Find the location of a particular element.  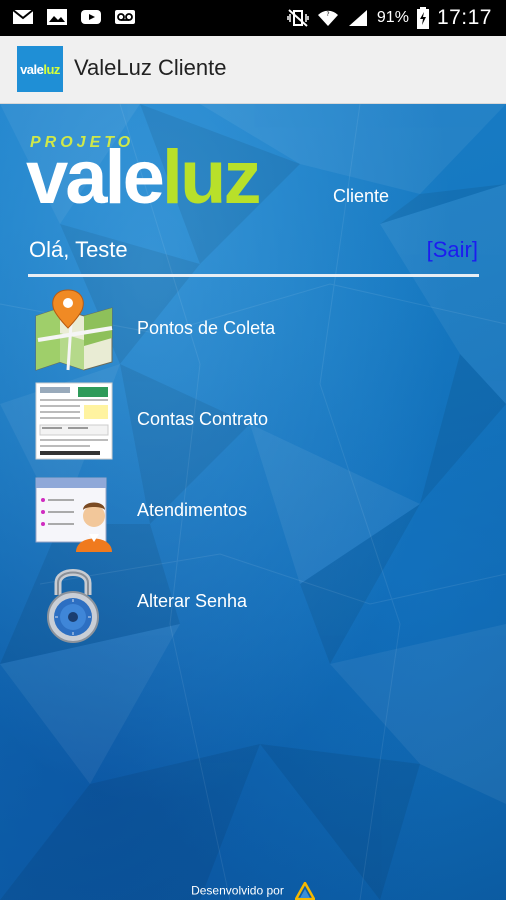

document-icon is located at coordinates (74, 421).